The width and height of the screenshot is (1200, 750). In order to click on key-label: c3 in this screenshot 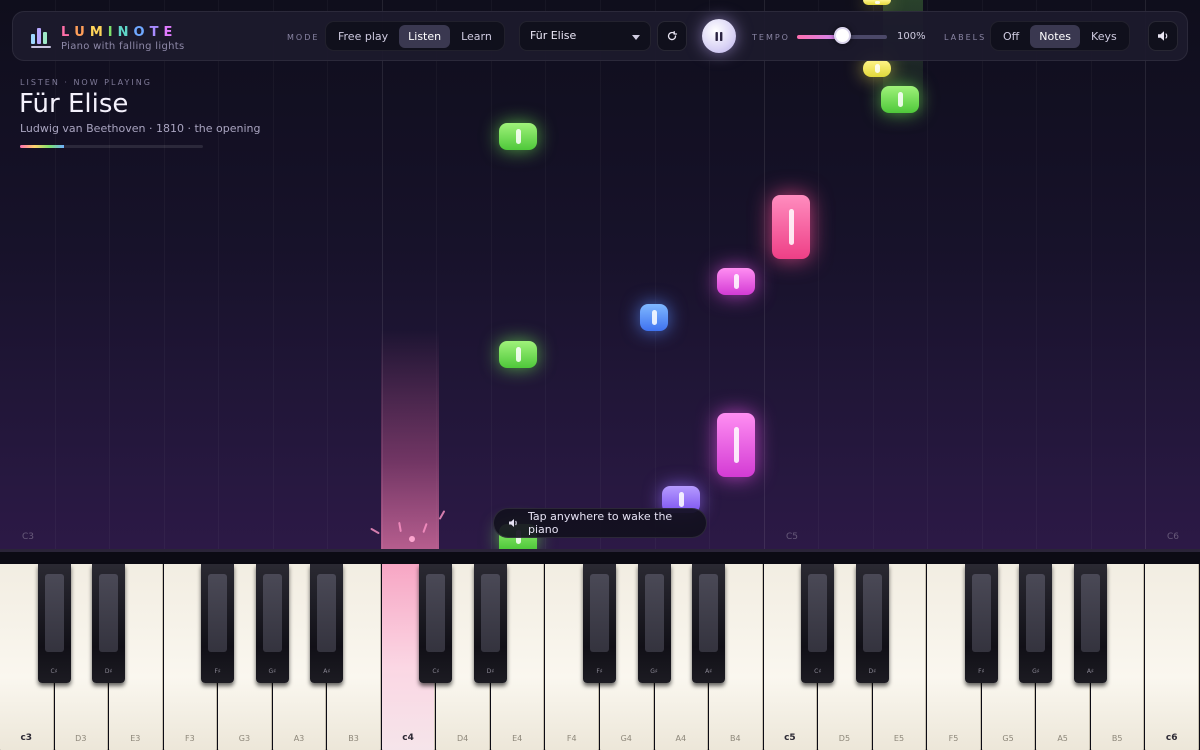, I will do `click(26, 738)`.